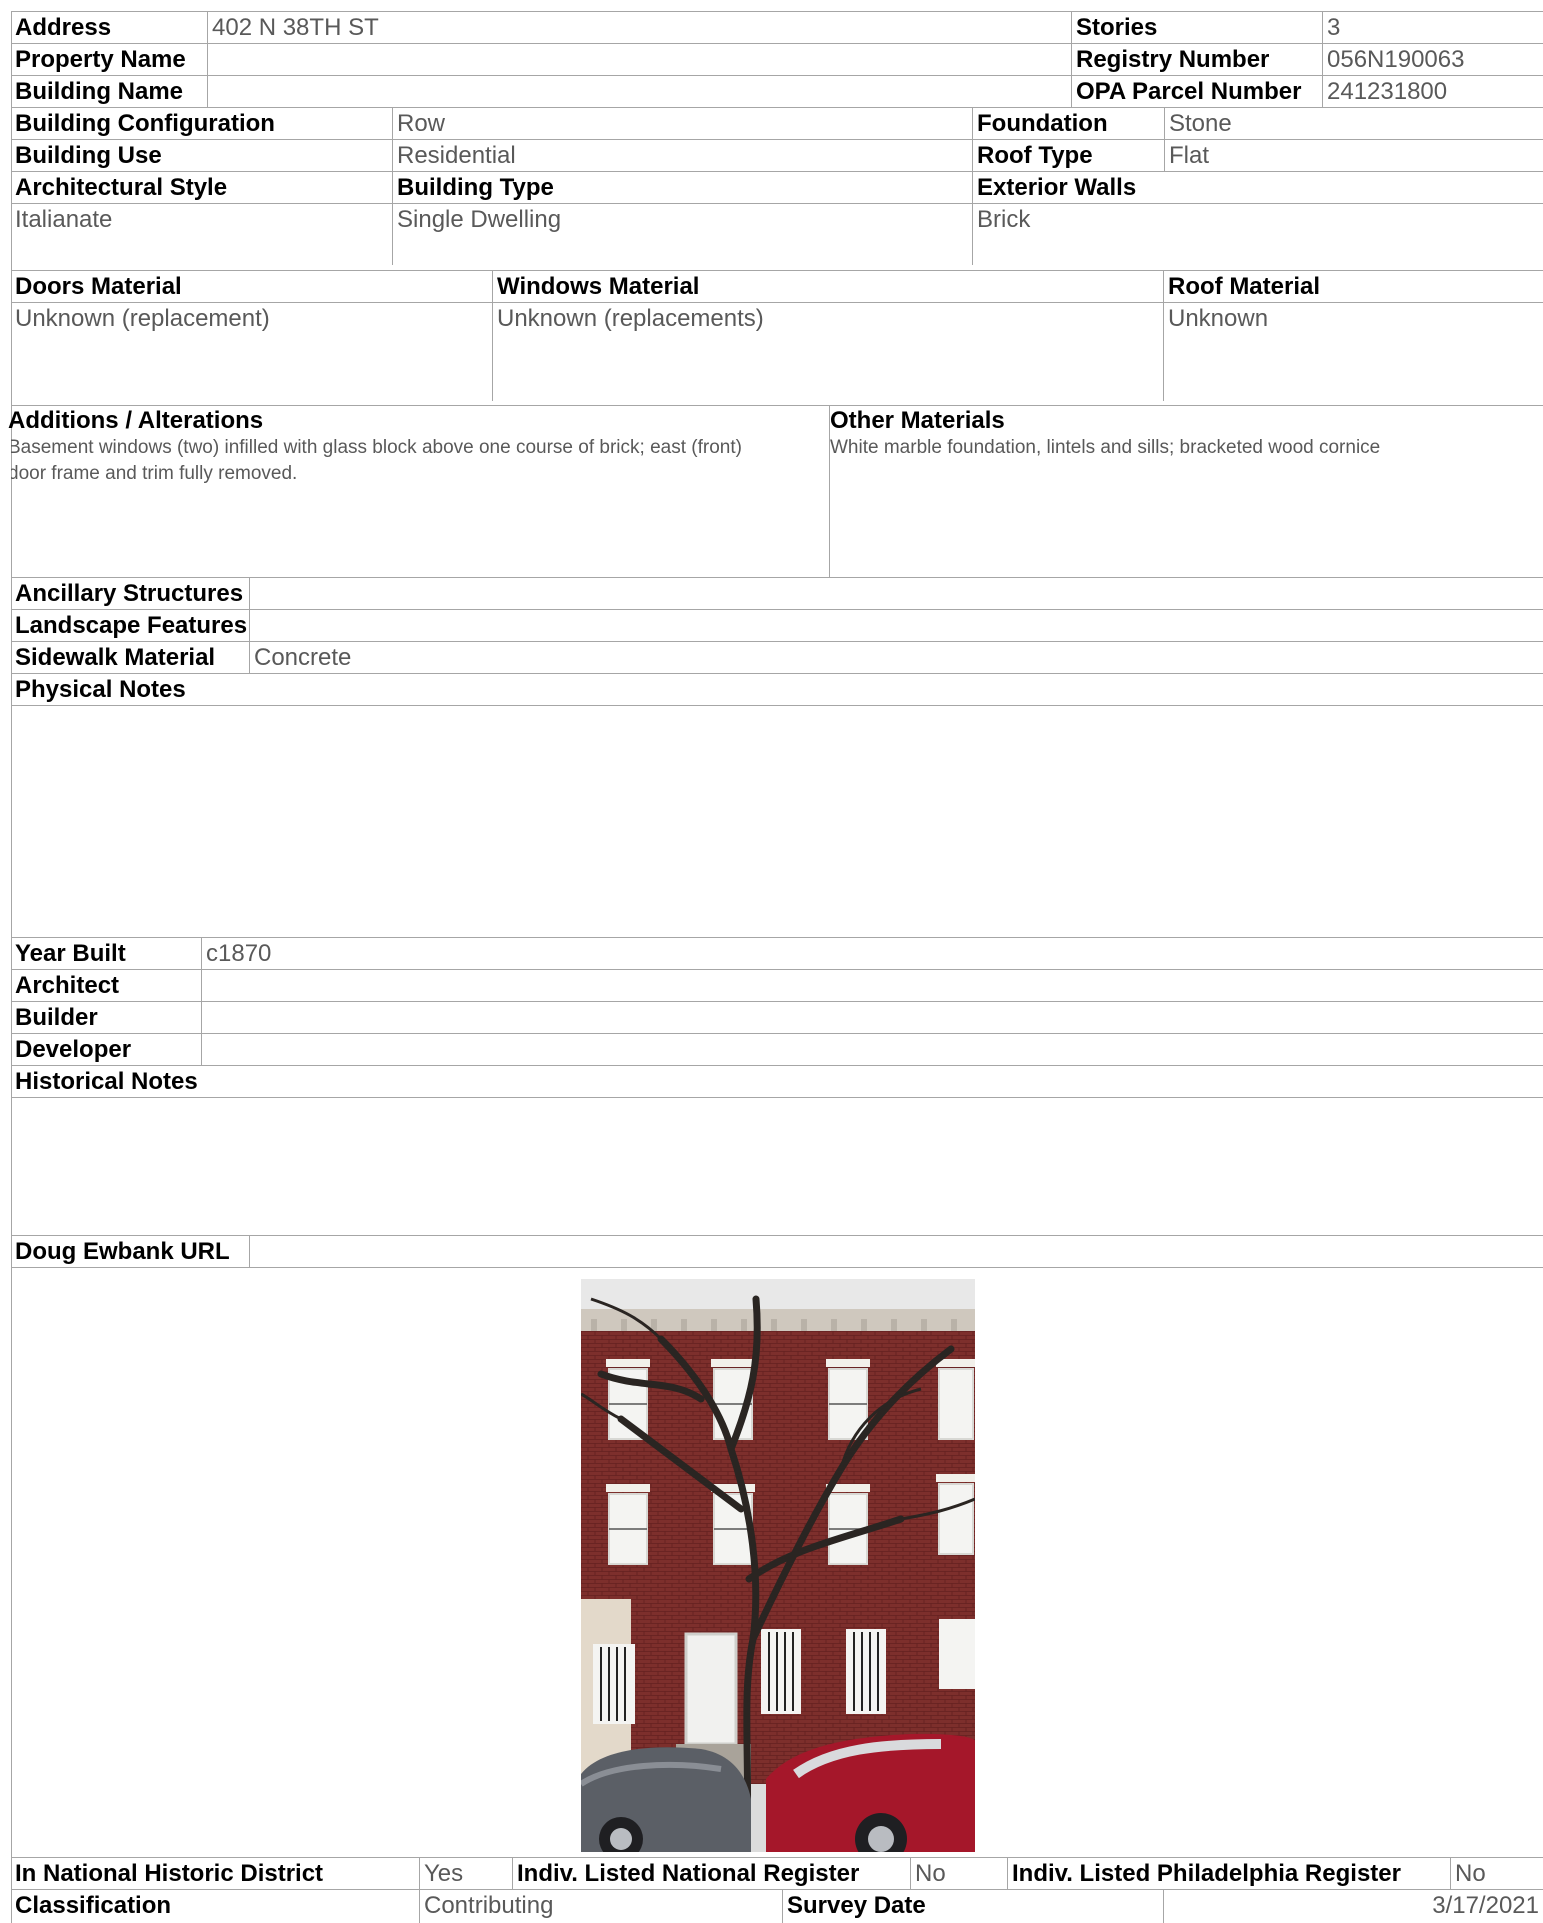 Image resolution: width=1543 pixels, height=1923 pixels. Describe the element at coordinates (1432, 91) in the screenshot. I see `opa-parcel-number-value: 241231800` at that location.